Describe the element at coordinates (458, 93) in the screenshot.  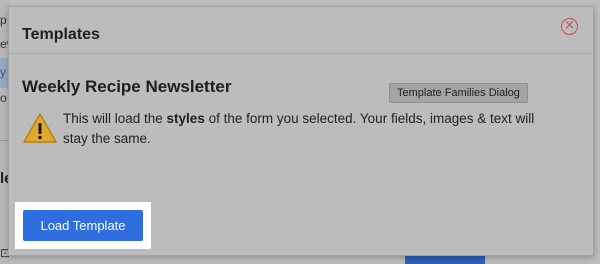
I see `tooltip: Template Families Dialog` at that location.